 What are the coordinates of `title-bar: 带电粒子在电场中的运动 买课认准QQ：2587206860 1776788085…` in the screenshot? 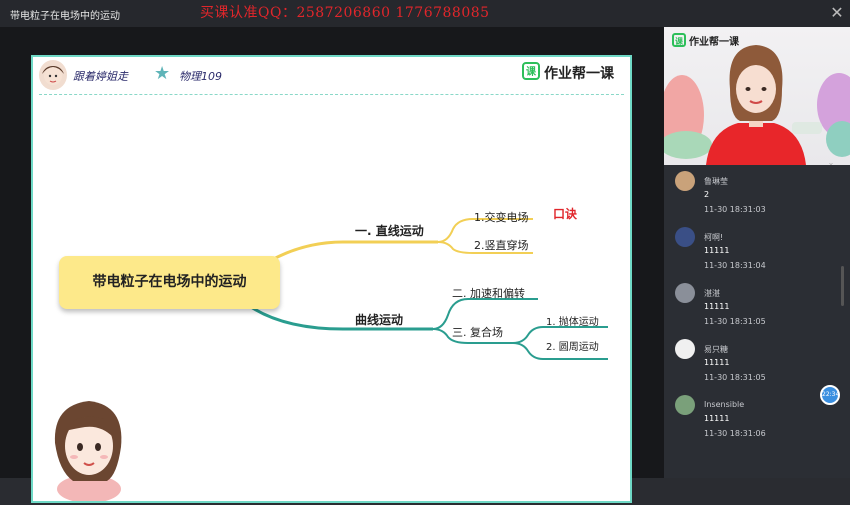 It's located at (425, 13).